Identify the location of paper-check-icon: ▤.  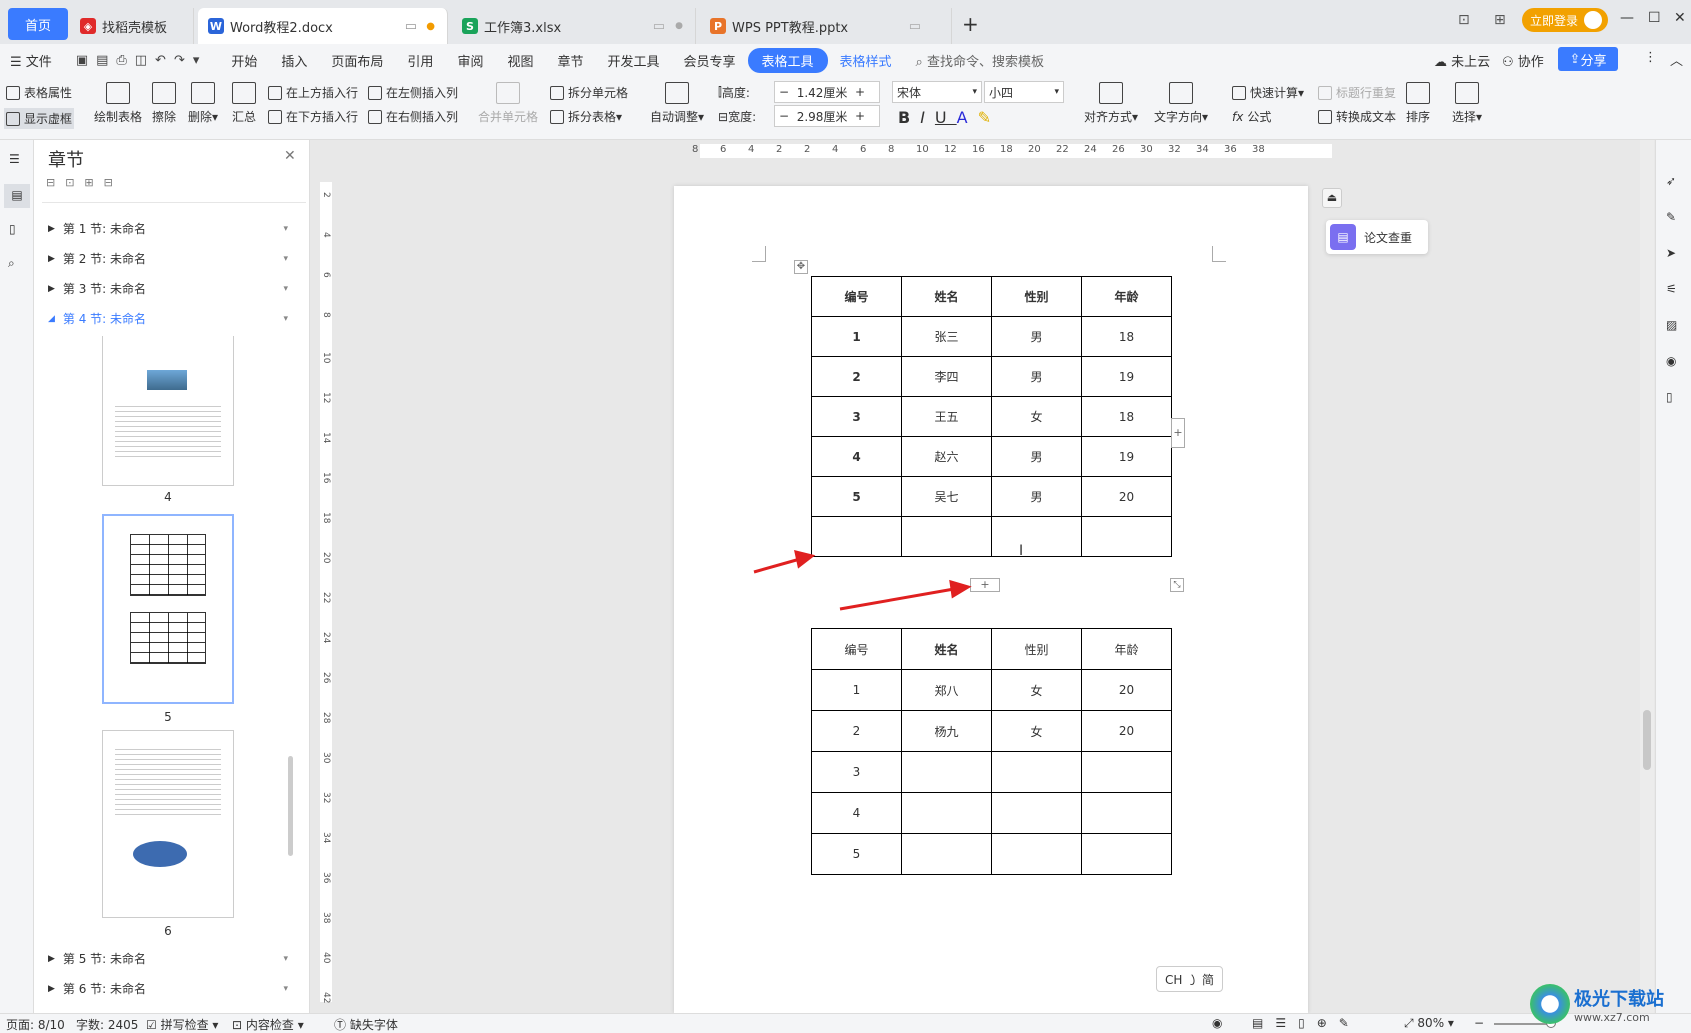
(1343, 237).